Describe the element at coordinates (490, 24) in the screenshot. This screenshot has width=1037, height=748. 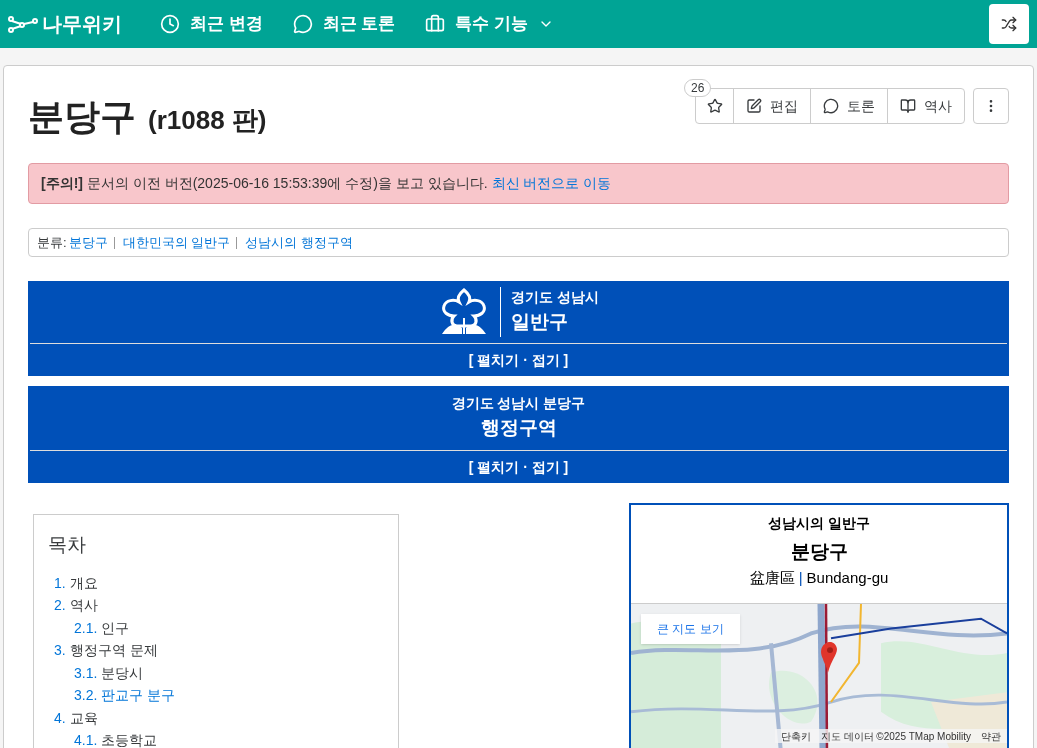
I see `nav-link: 특수 기능` at that location.